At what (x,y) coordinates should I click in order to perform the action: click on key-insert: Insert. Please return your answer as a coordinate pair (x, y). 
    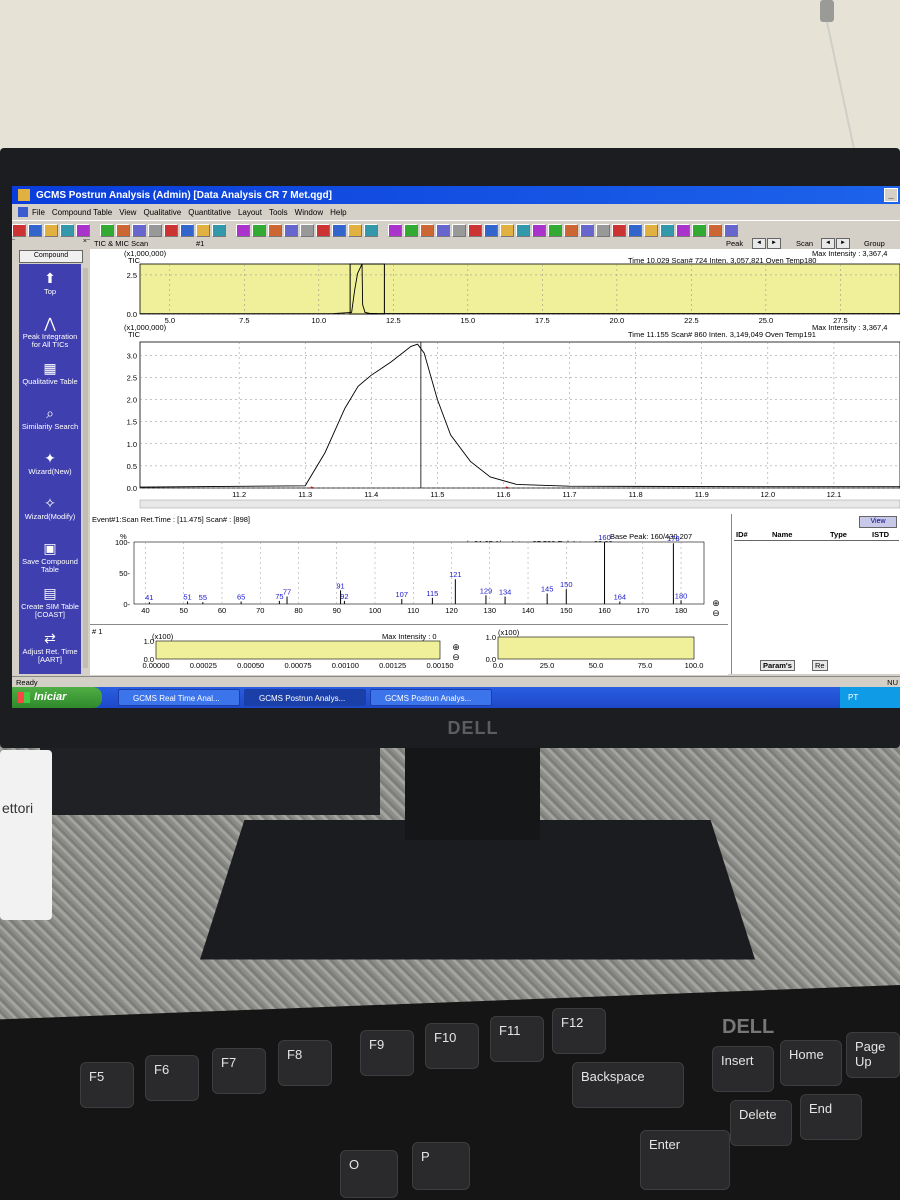
    Looking at the image, I should click on (743, 1069).